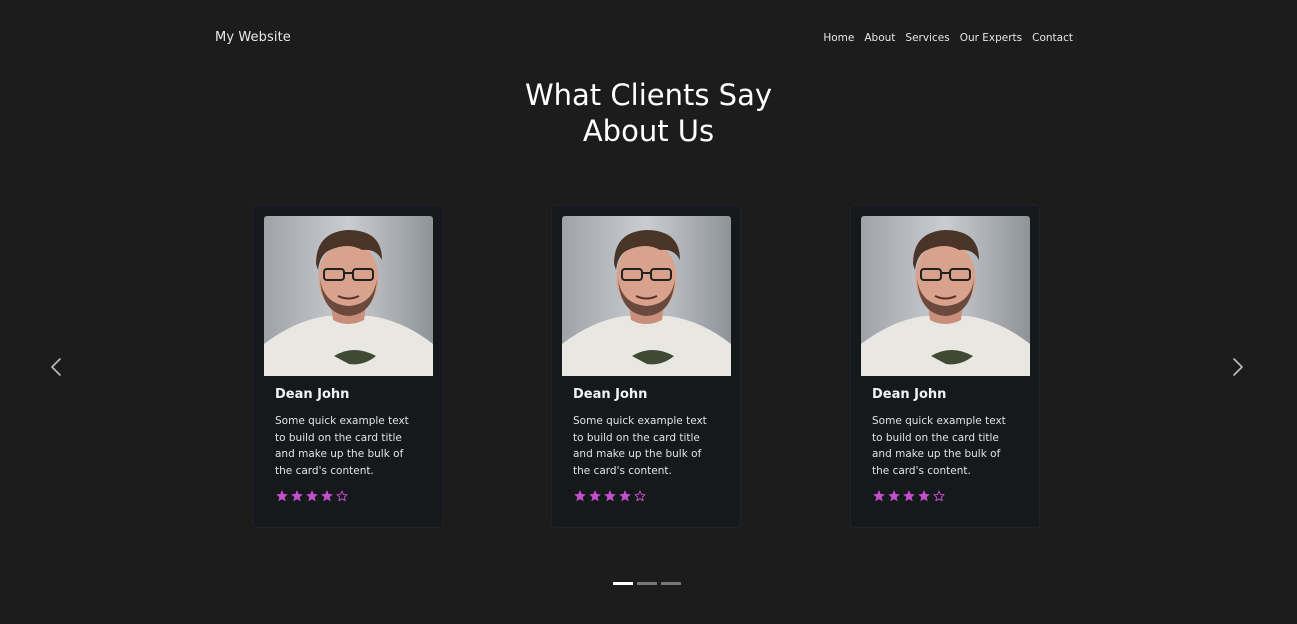 The height and width of the screenshot is (624, 1297). I want to click on nav-link-home: Home, so click(838, 38).